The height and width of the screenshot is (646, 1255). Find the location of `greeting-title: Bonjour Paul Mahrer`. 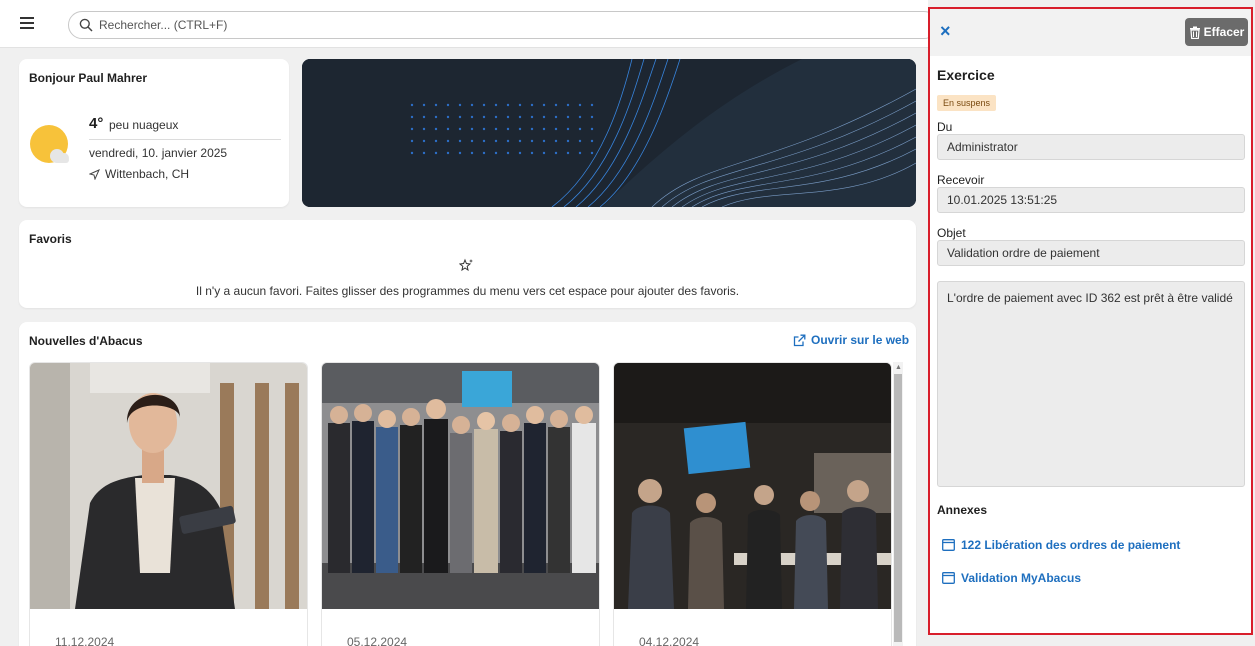

greeting-title: Bonjour Paul Mahrer is located at coordinates (88, 78).